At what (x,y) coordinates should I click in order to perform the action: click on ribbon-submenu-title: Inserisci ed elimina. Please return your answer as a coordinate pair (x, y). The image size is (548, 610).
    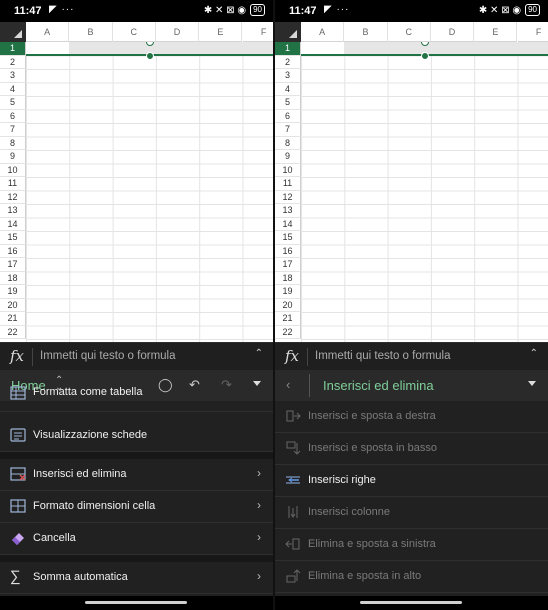
    Looking at the image, I should click on (378, 385).